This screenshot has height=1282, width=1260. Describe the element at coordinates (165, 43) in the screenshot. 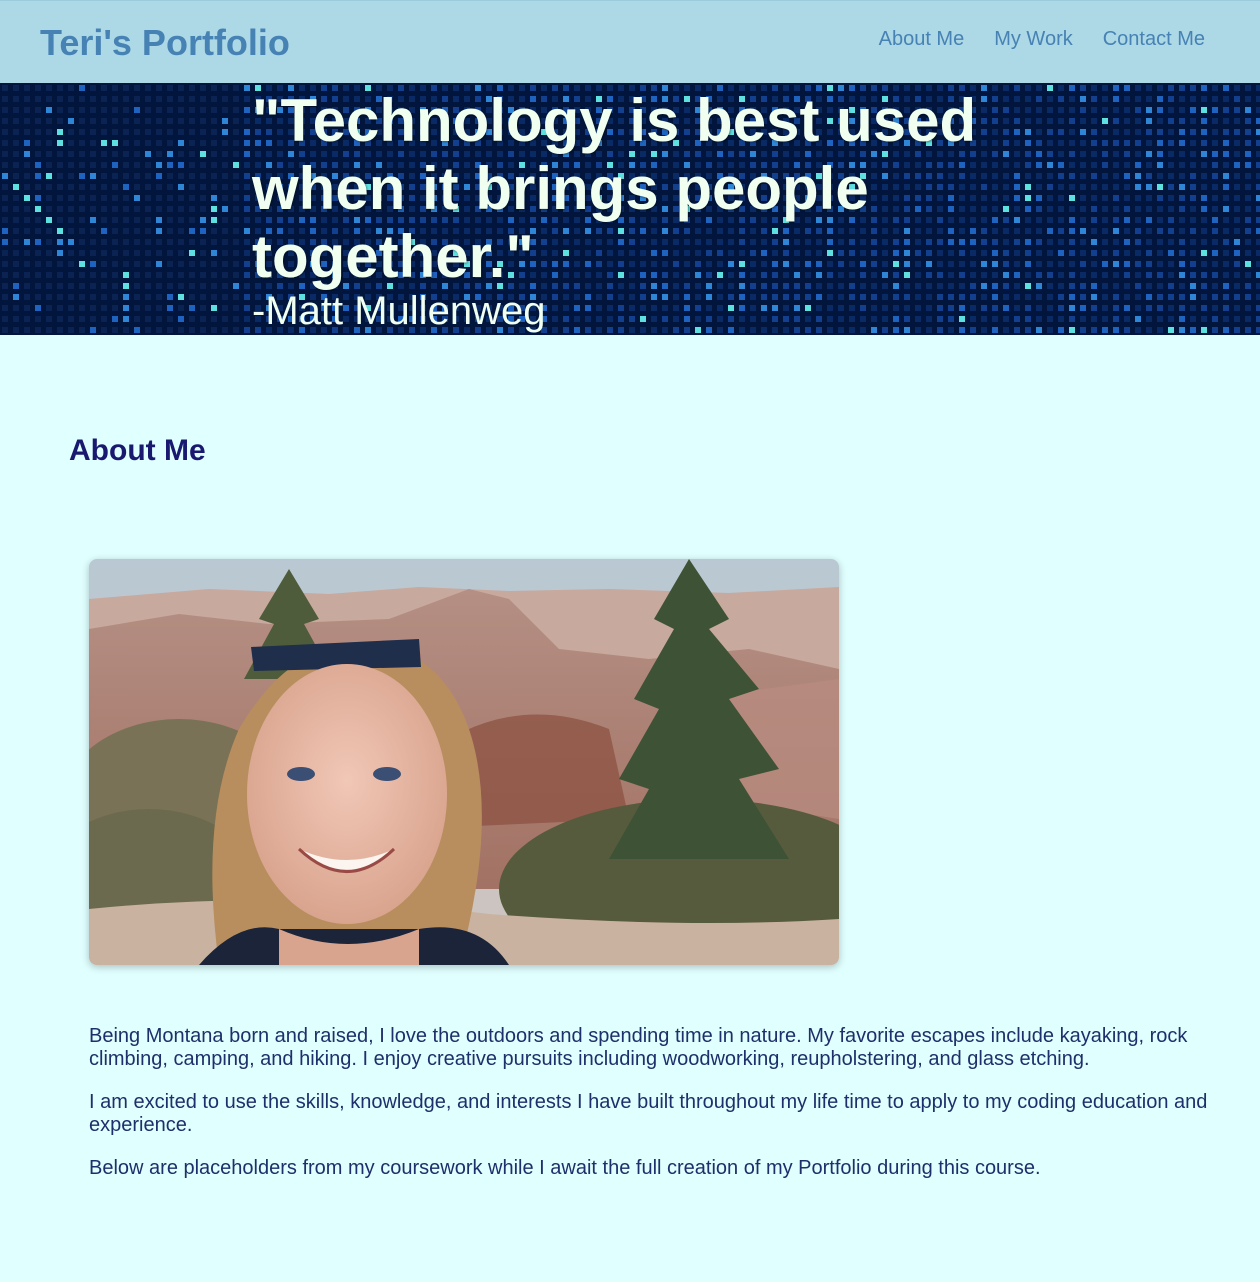

I see `site-title: Teri's Portfolio` at that location.